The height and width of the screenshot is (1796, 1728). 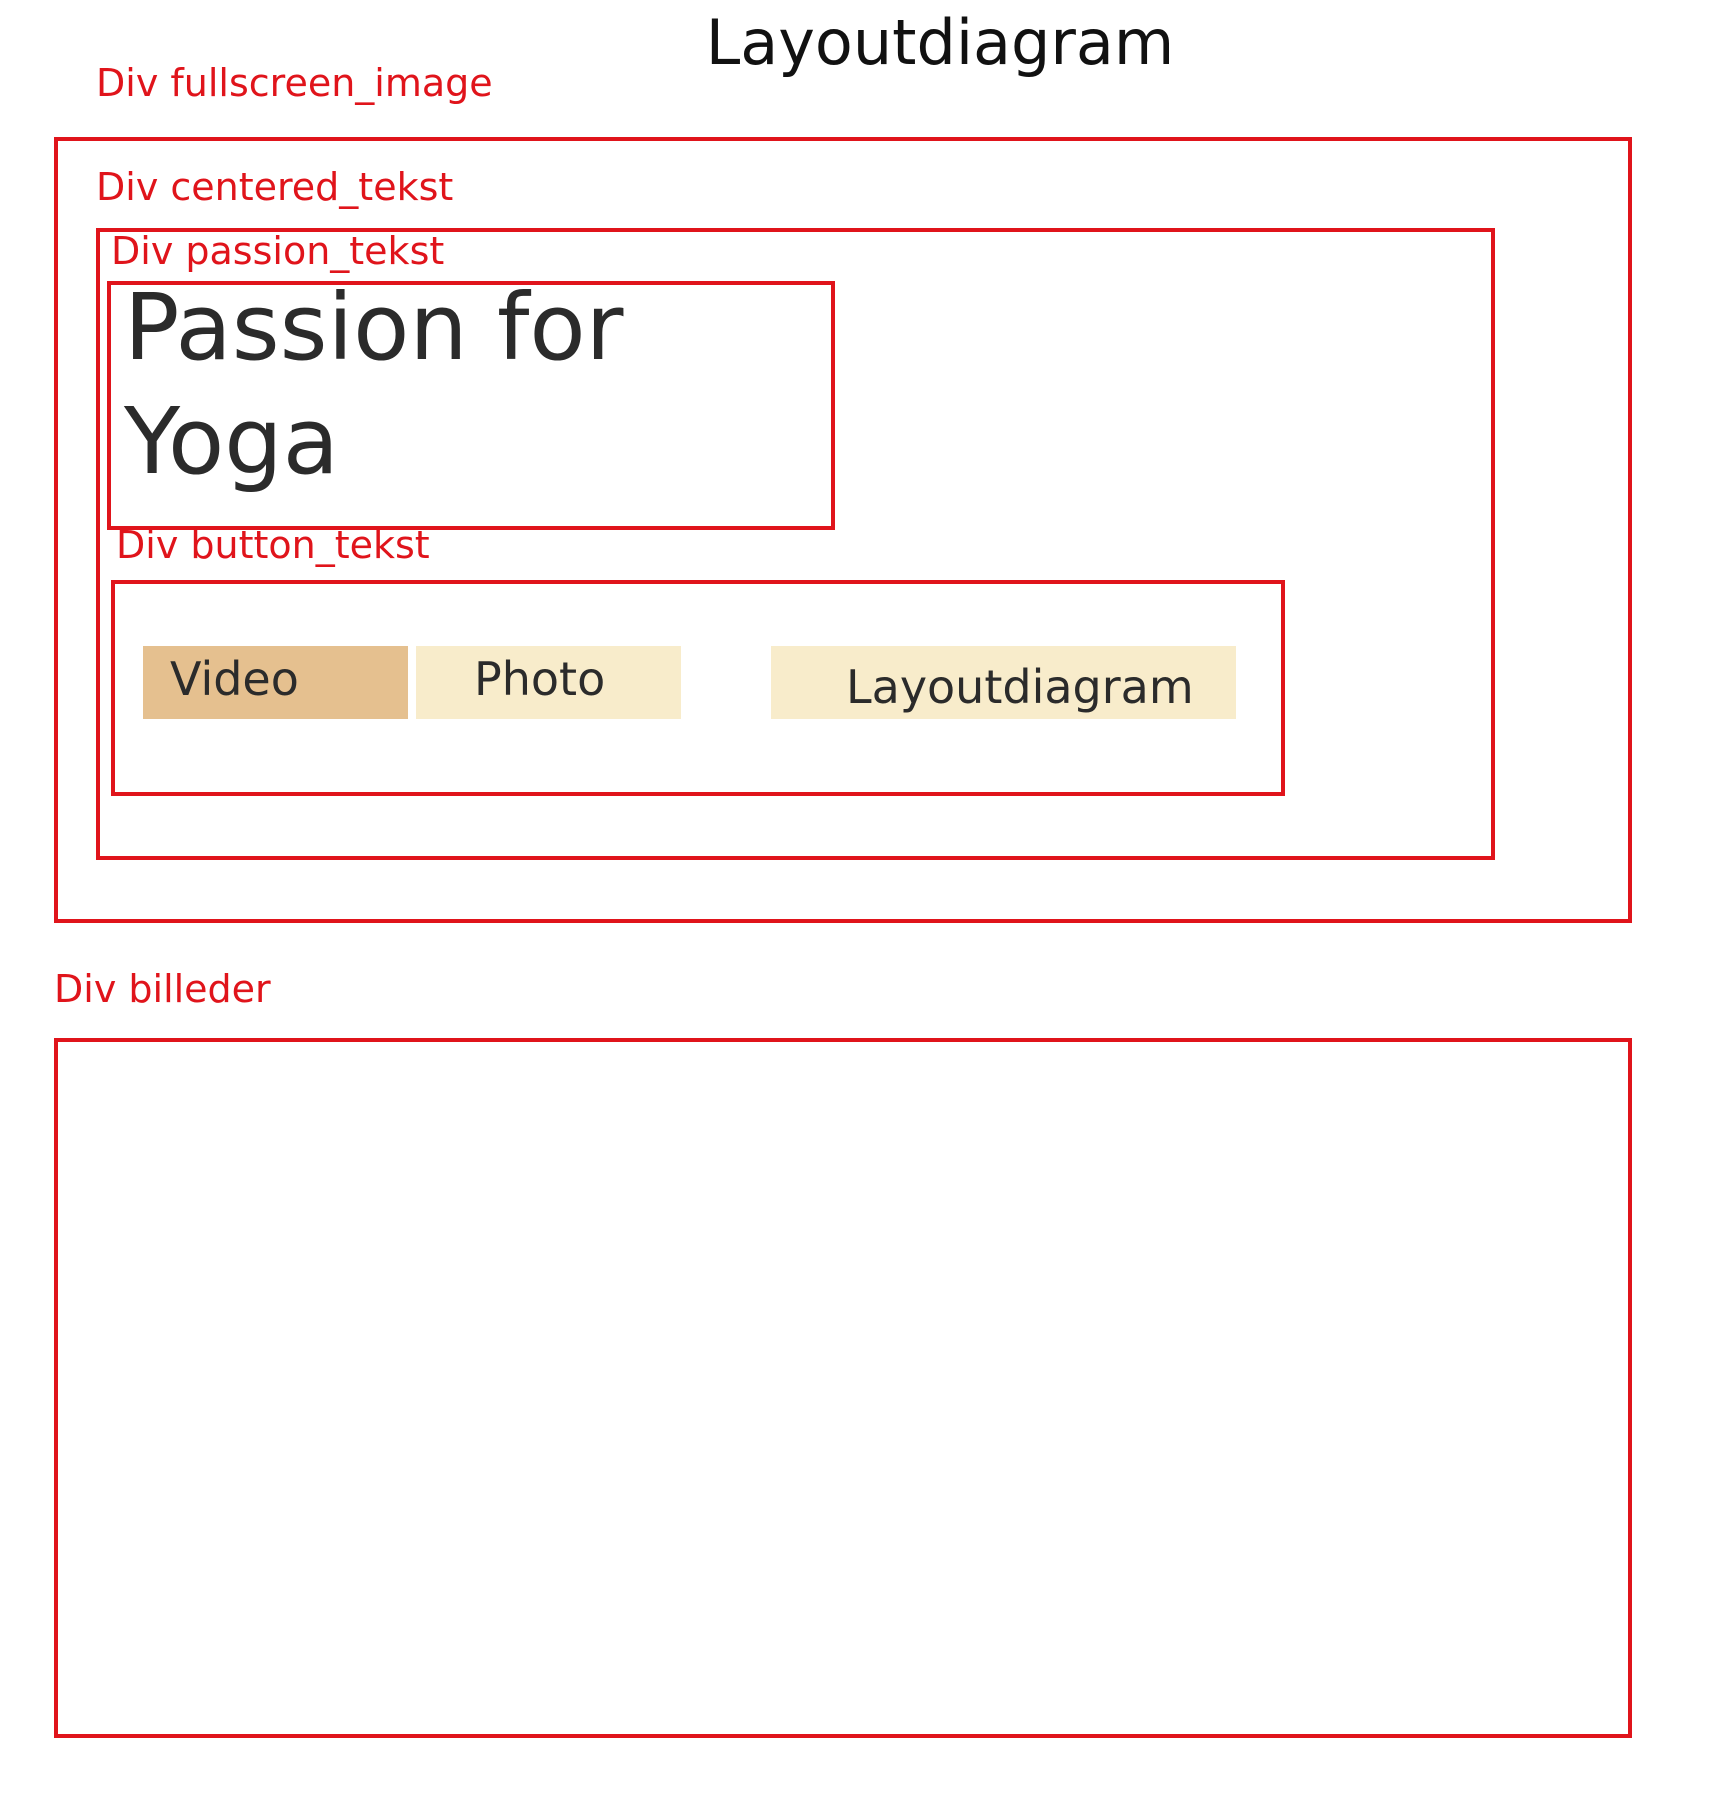 I want to click on label-billeder: Div billeder, so click(x=162, y=989).